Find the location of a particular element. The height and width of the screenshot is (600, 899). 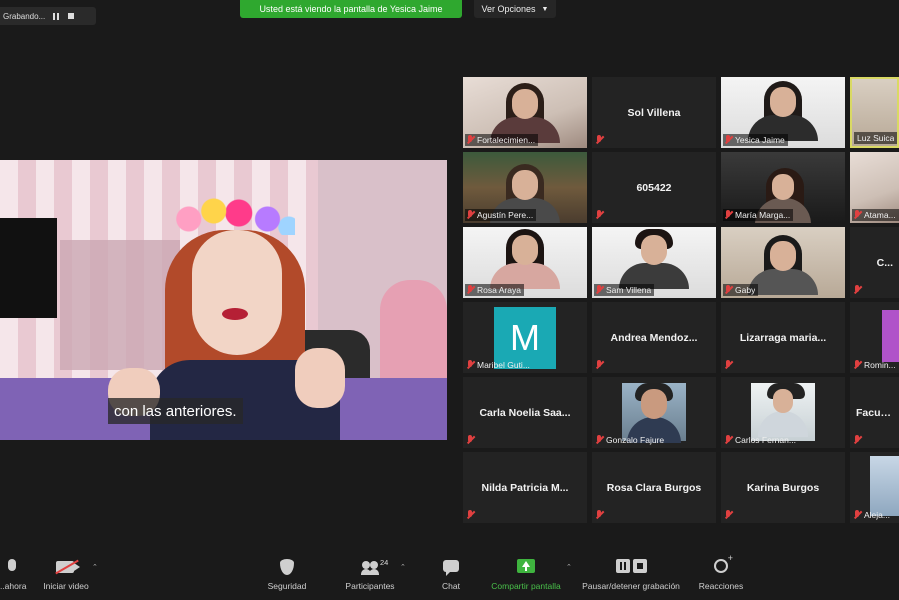

start-video-button: Iniciar video is located at coordinates (66, 575).